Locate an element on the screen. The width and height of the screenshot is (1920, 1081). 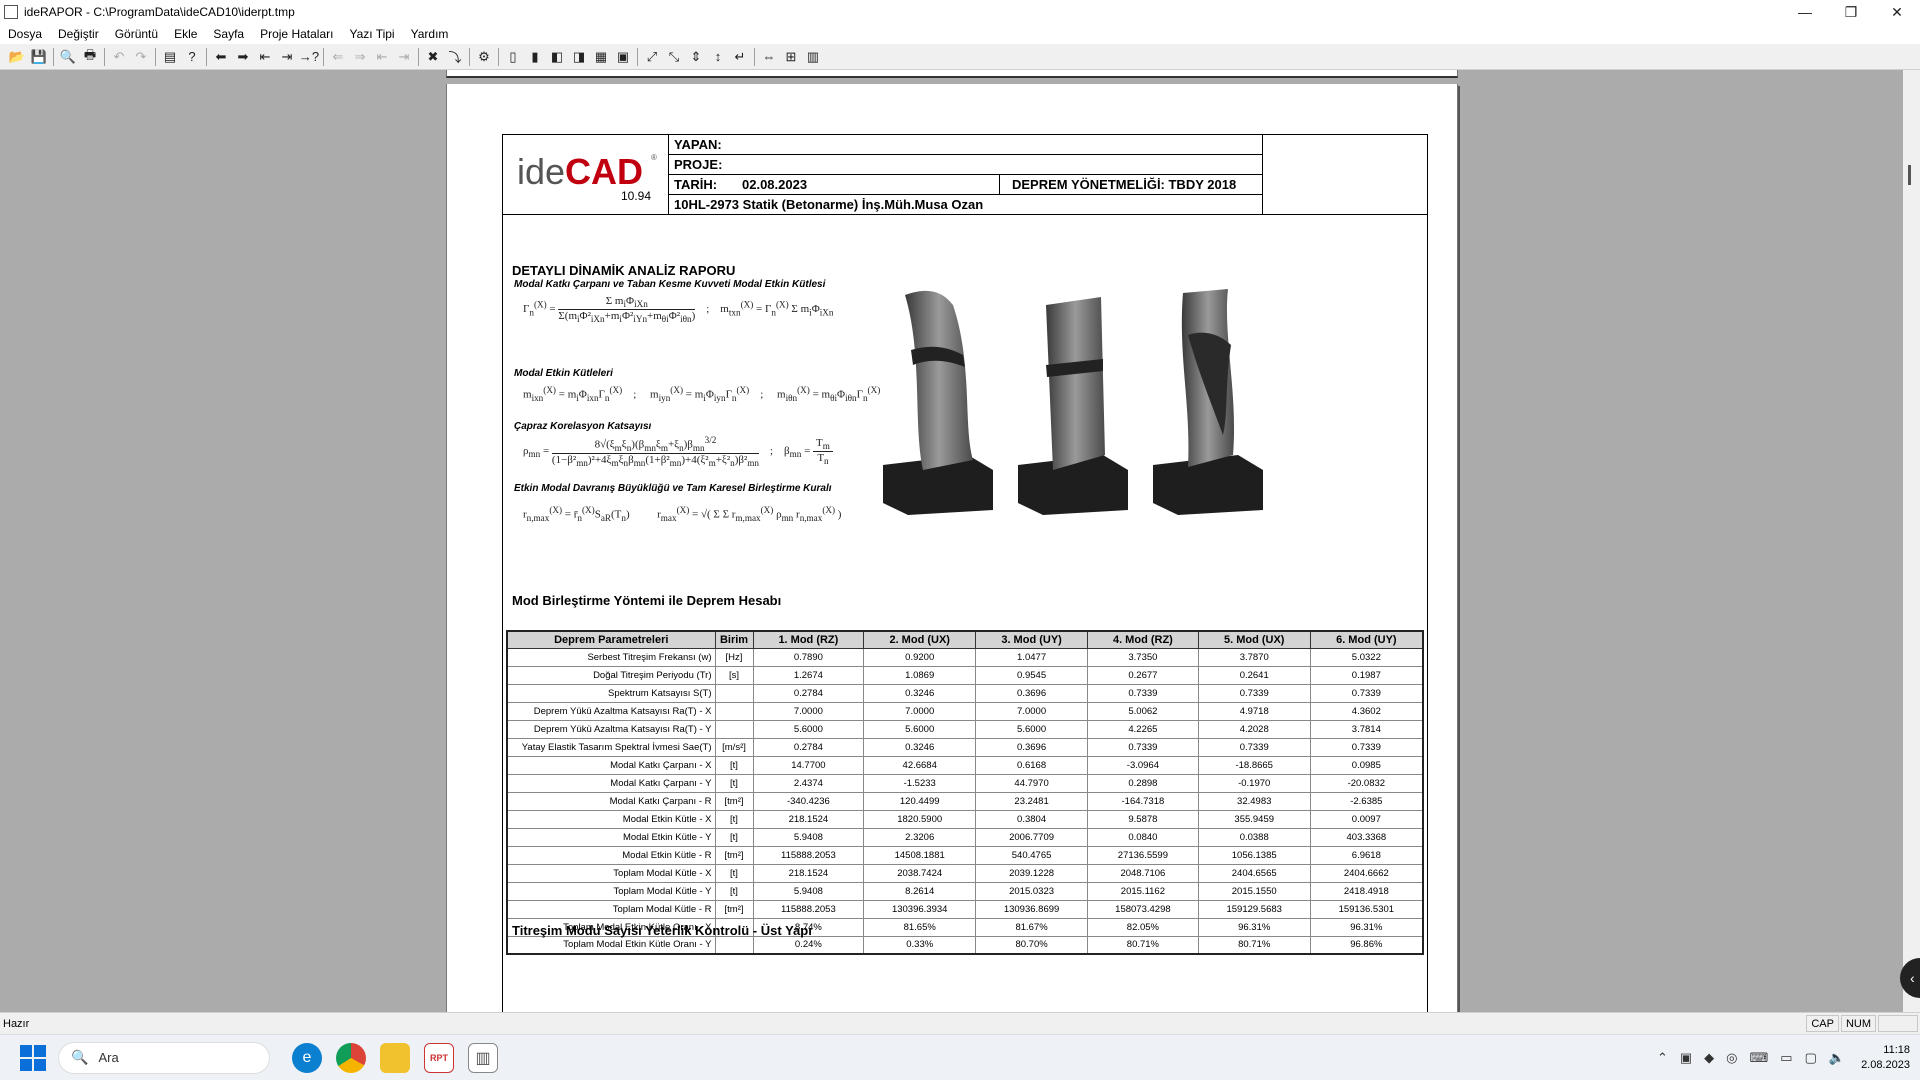
status-bar: Hazır CAP NUM is located at coordinates (960, 1023).